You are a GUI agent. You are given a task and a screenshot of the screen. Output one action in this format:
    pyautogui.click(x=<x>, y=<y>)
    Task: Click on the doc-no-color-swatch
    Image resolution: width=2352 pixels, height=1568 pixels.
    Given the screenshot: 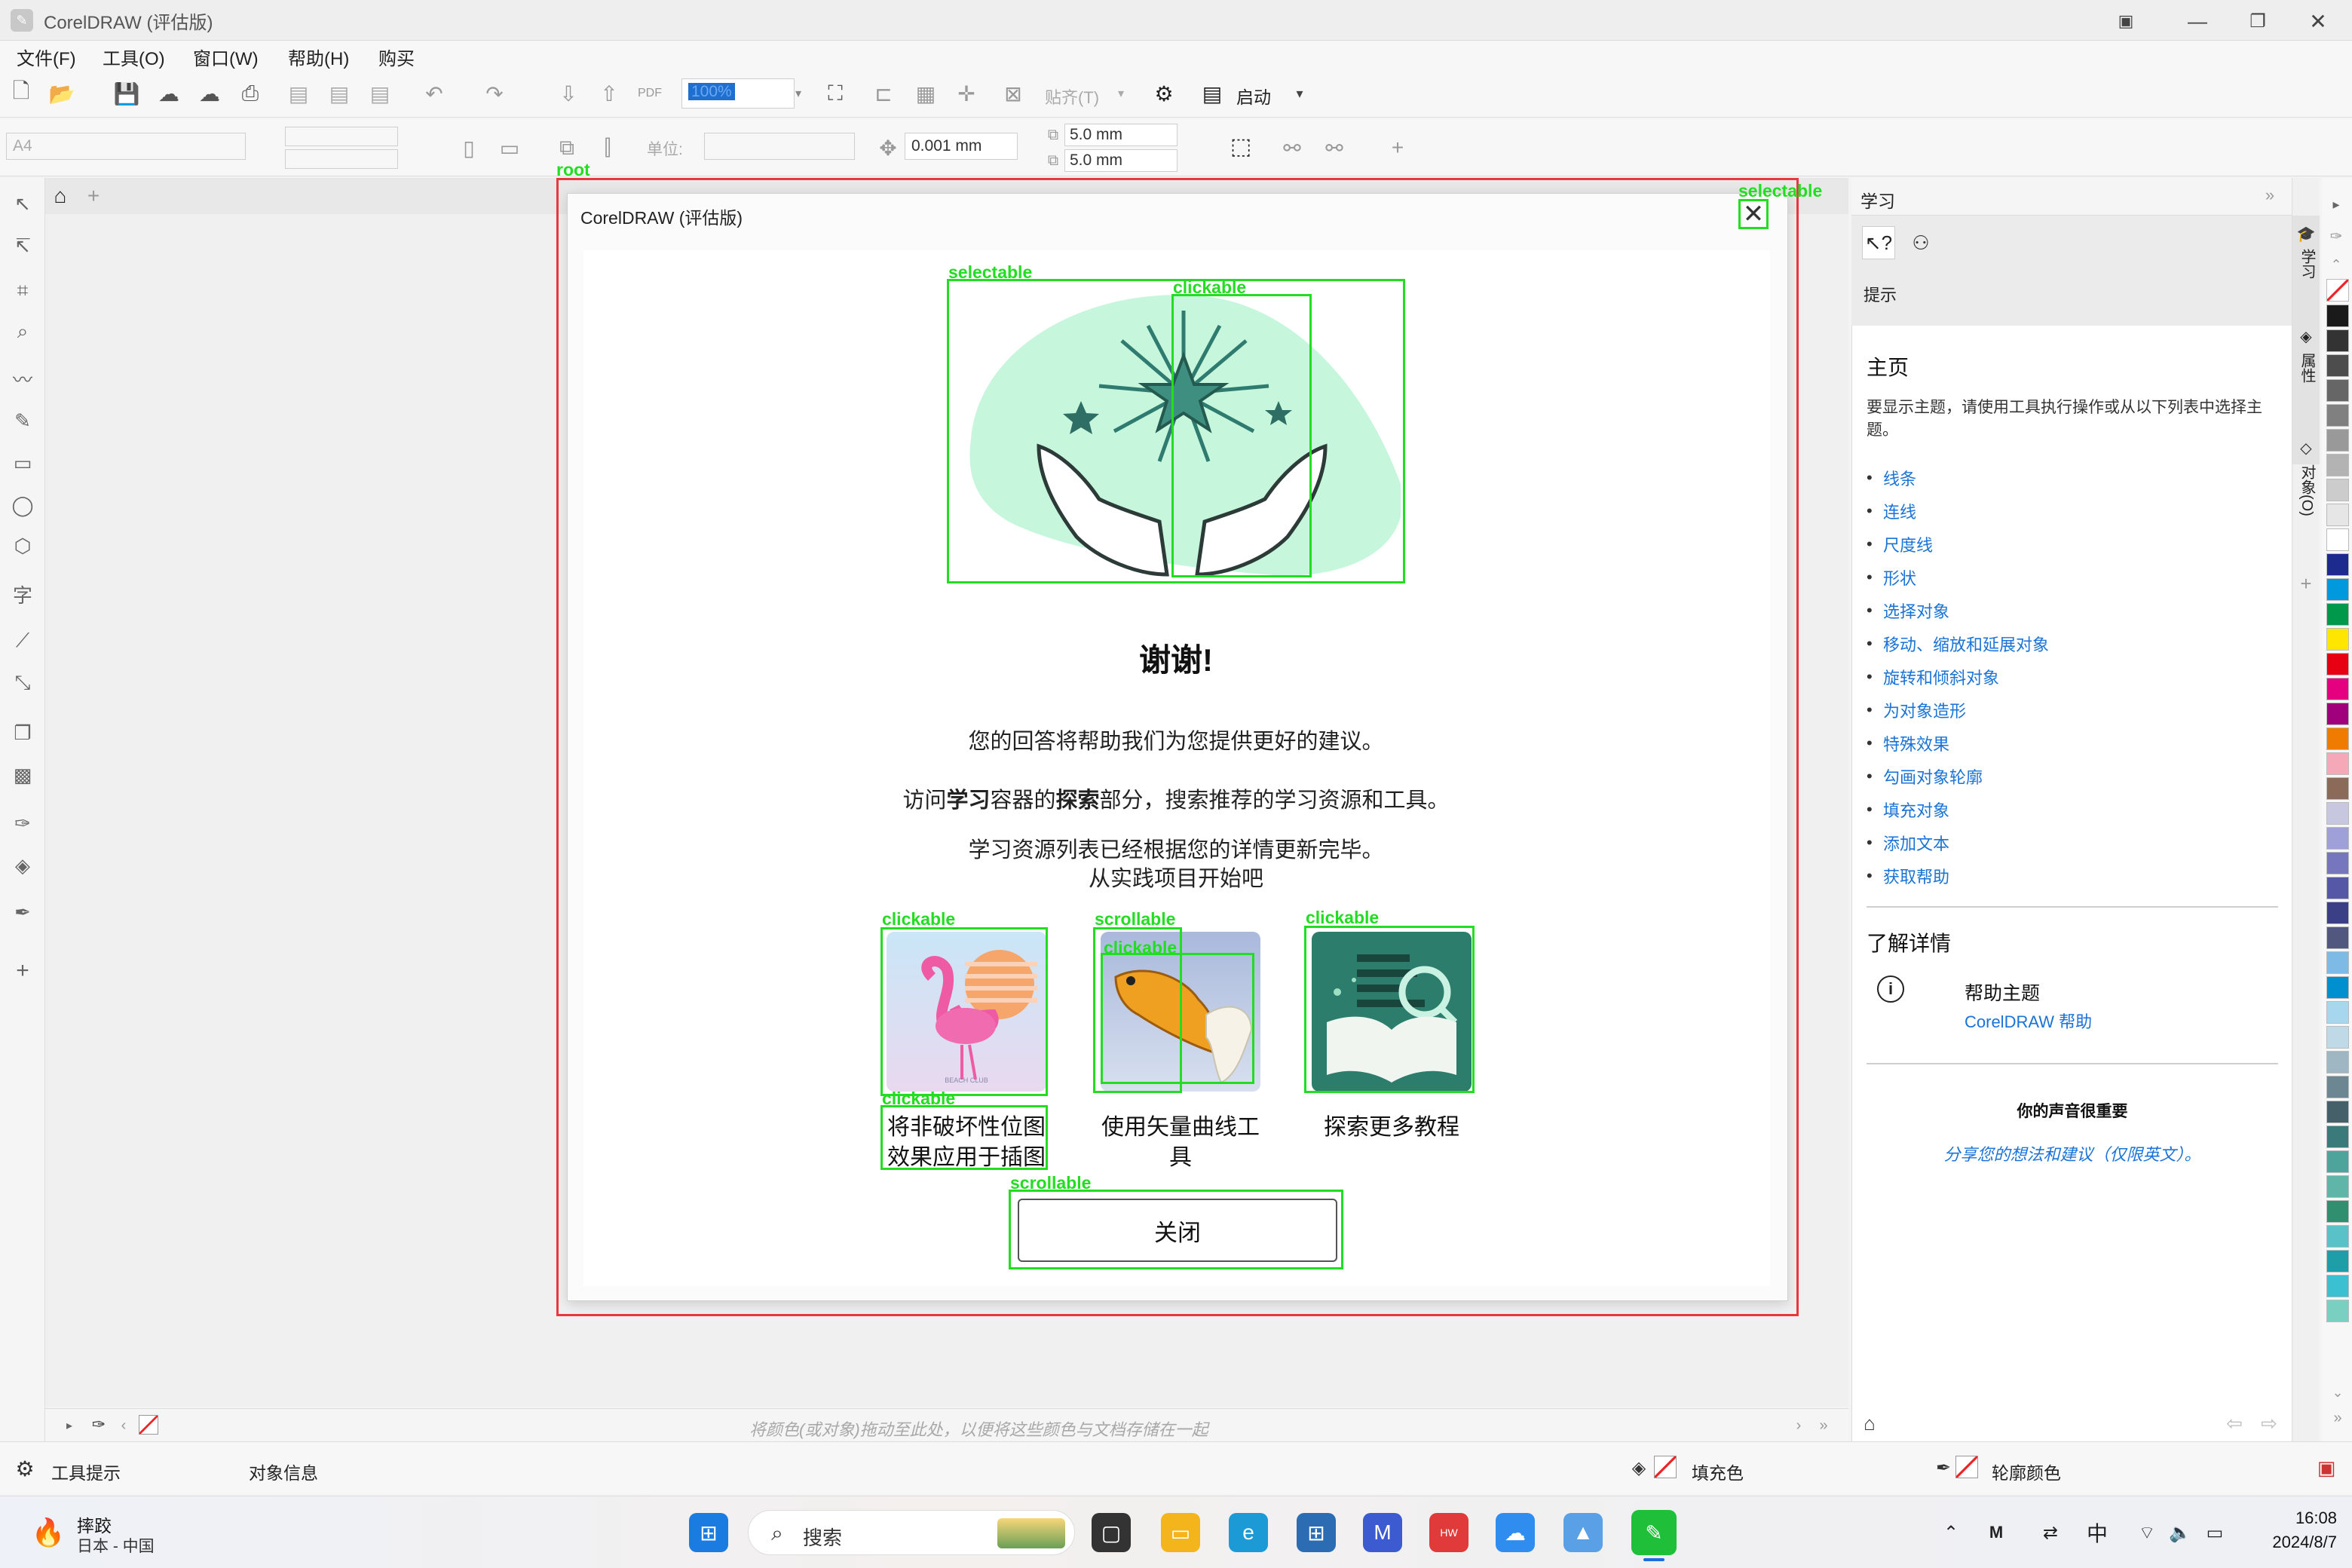 What is the action you would take?
    pyautogui.click(x=148, y=1425)
    